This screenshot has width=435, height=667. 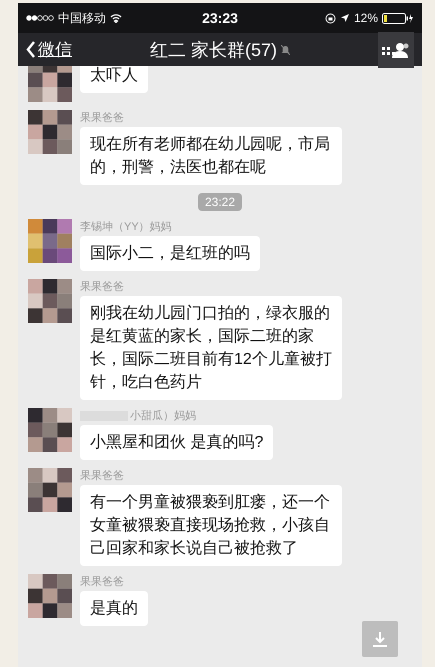 I want to click on download-icon, so click(x=380, y=639).